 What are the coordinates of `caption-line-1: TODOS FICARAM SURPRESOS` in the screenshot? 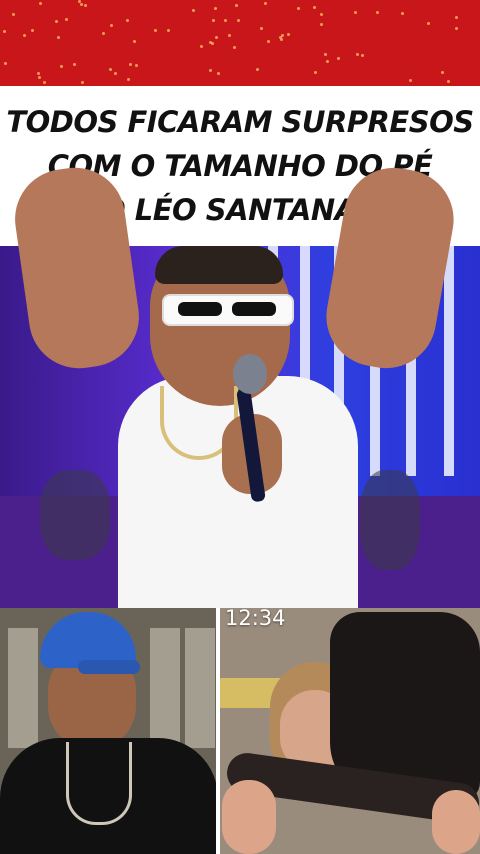 It's located at (240, 122).